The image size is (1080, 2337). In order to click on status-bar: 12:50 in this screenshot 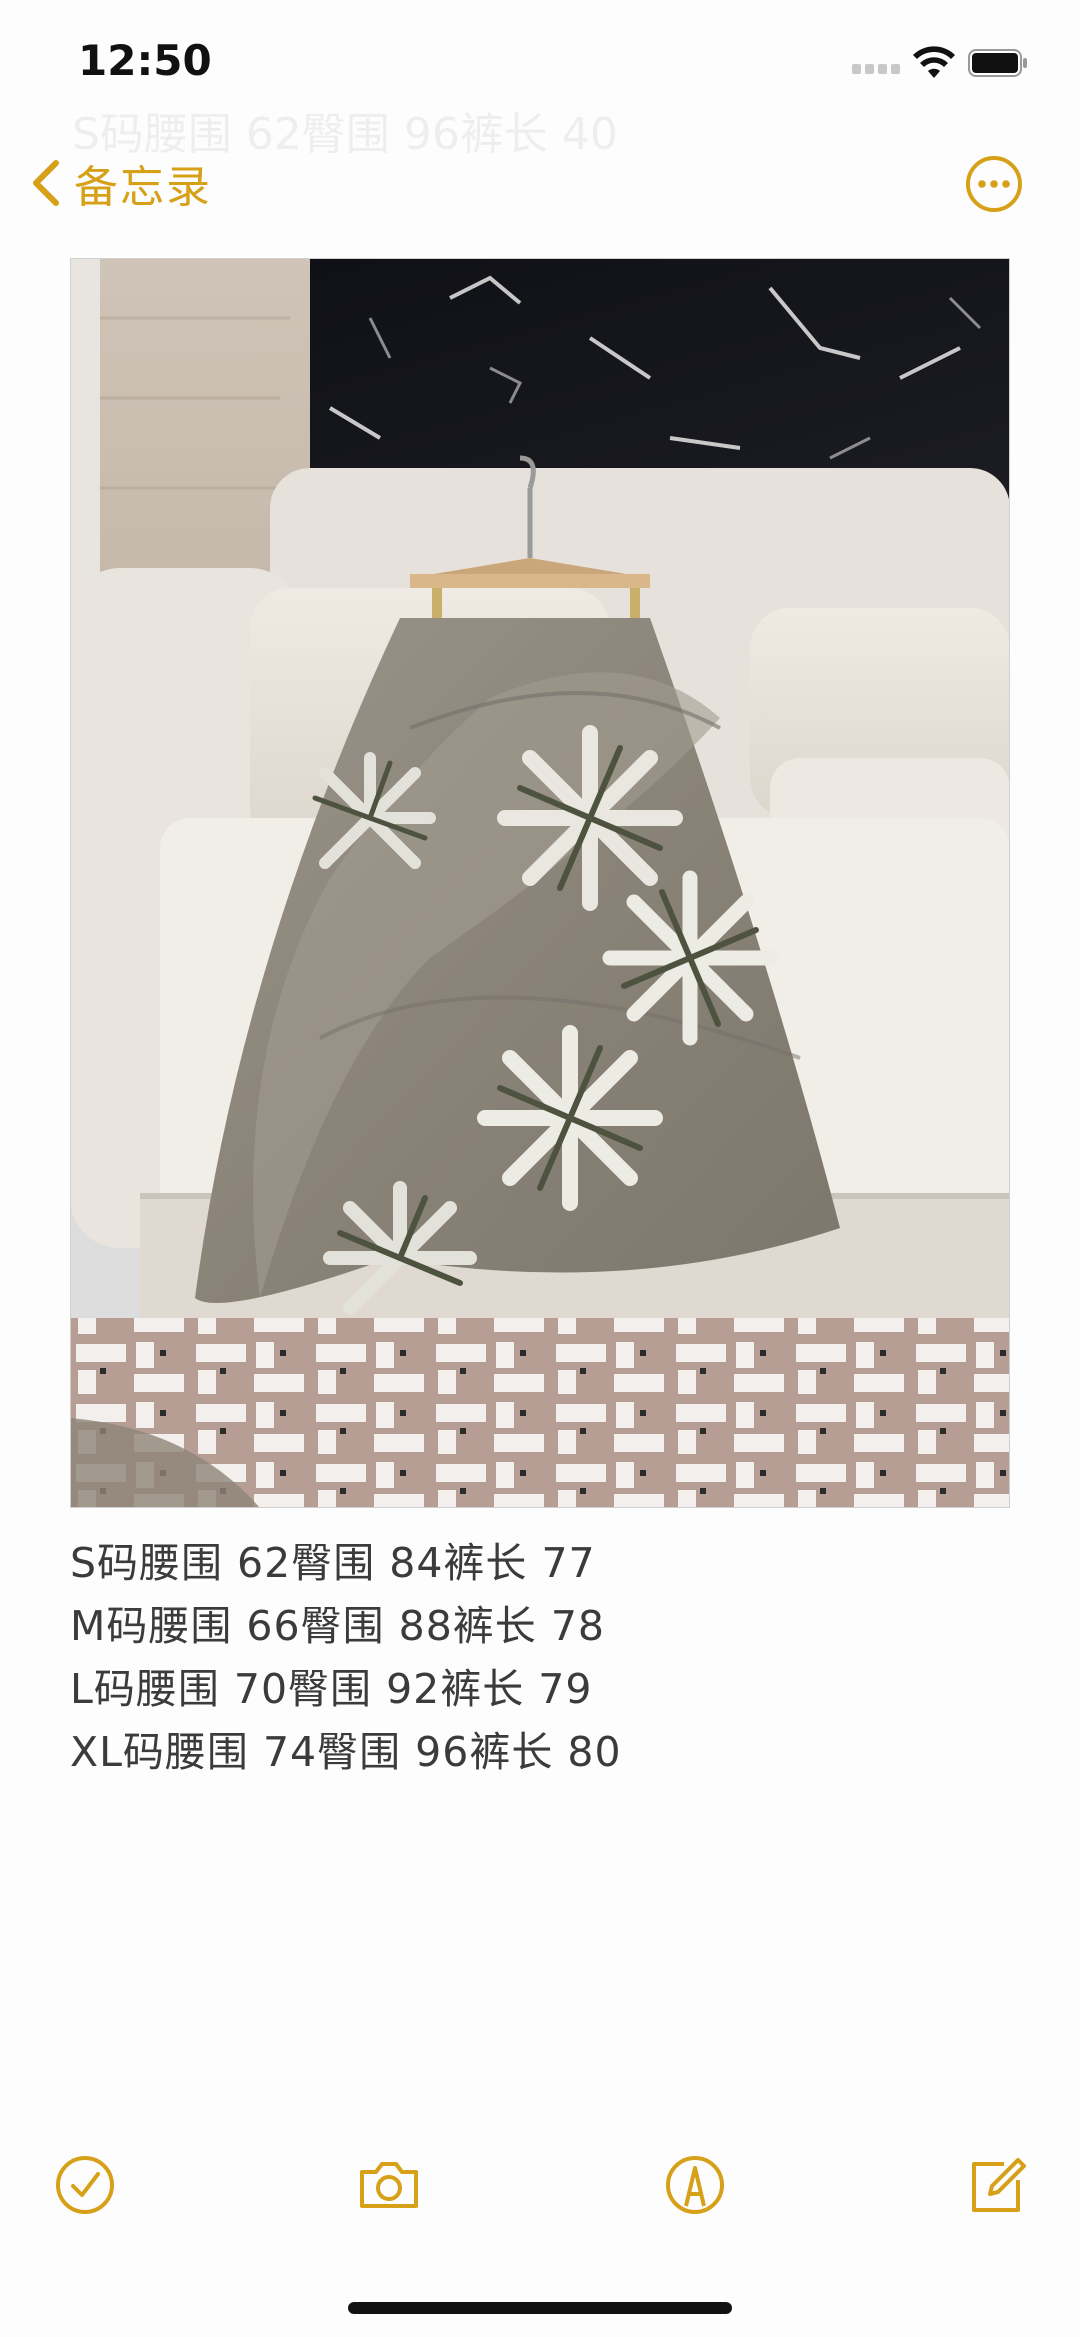, I will do `click(540, 65)`.